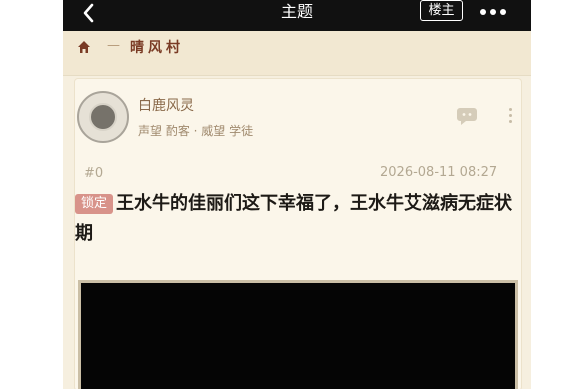  What do you see at coordinates (196, 131) in the screenshot?
I see `author-rank: 声望 酌客 · 威望 学徒` at bounding box center [196, 131].